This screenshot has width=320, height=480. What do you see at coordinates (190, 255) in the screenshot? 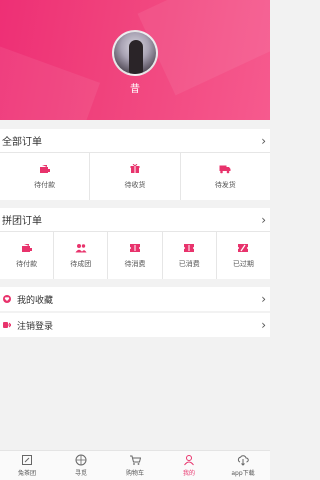
I see `group-order-used: 已消费` at bounding box center [190, 255].